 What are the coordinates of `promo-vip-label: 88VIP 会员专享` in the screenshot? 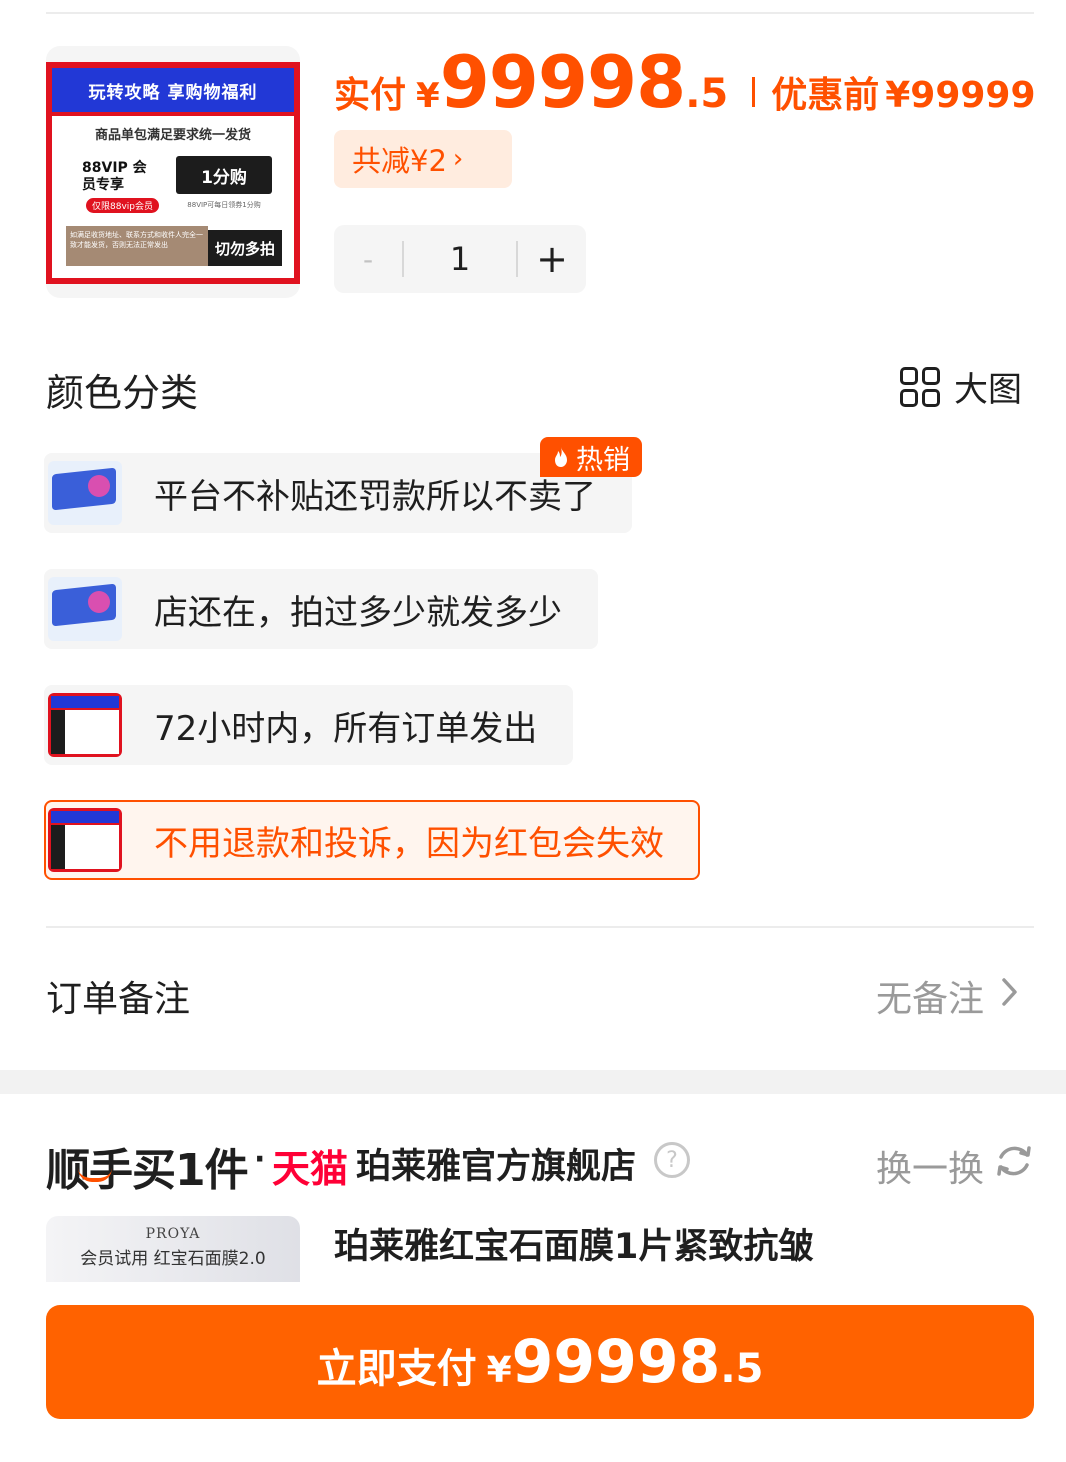 It's located at (114, 176).